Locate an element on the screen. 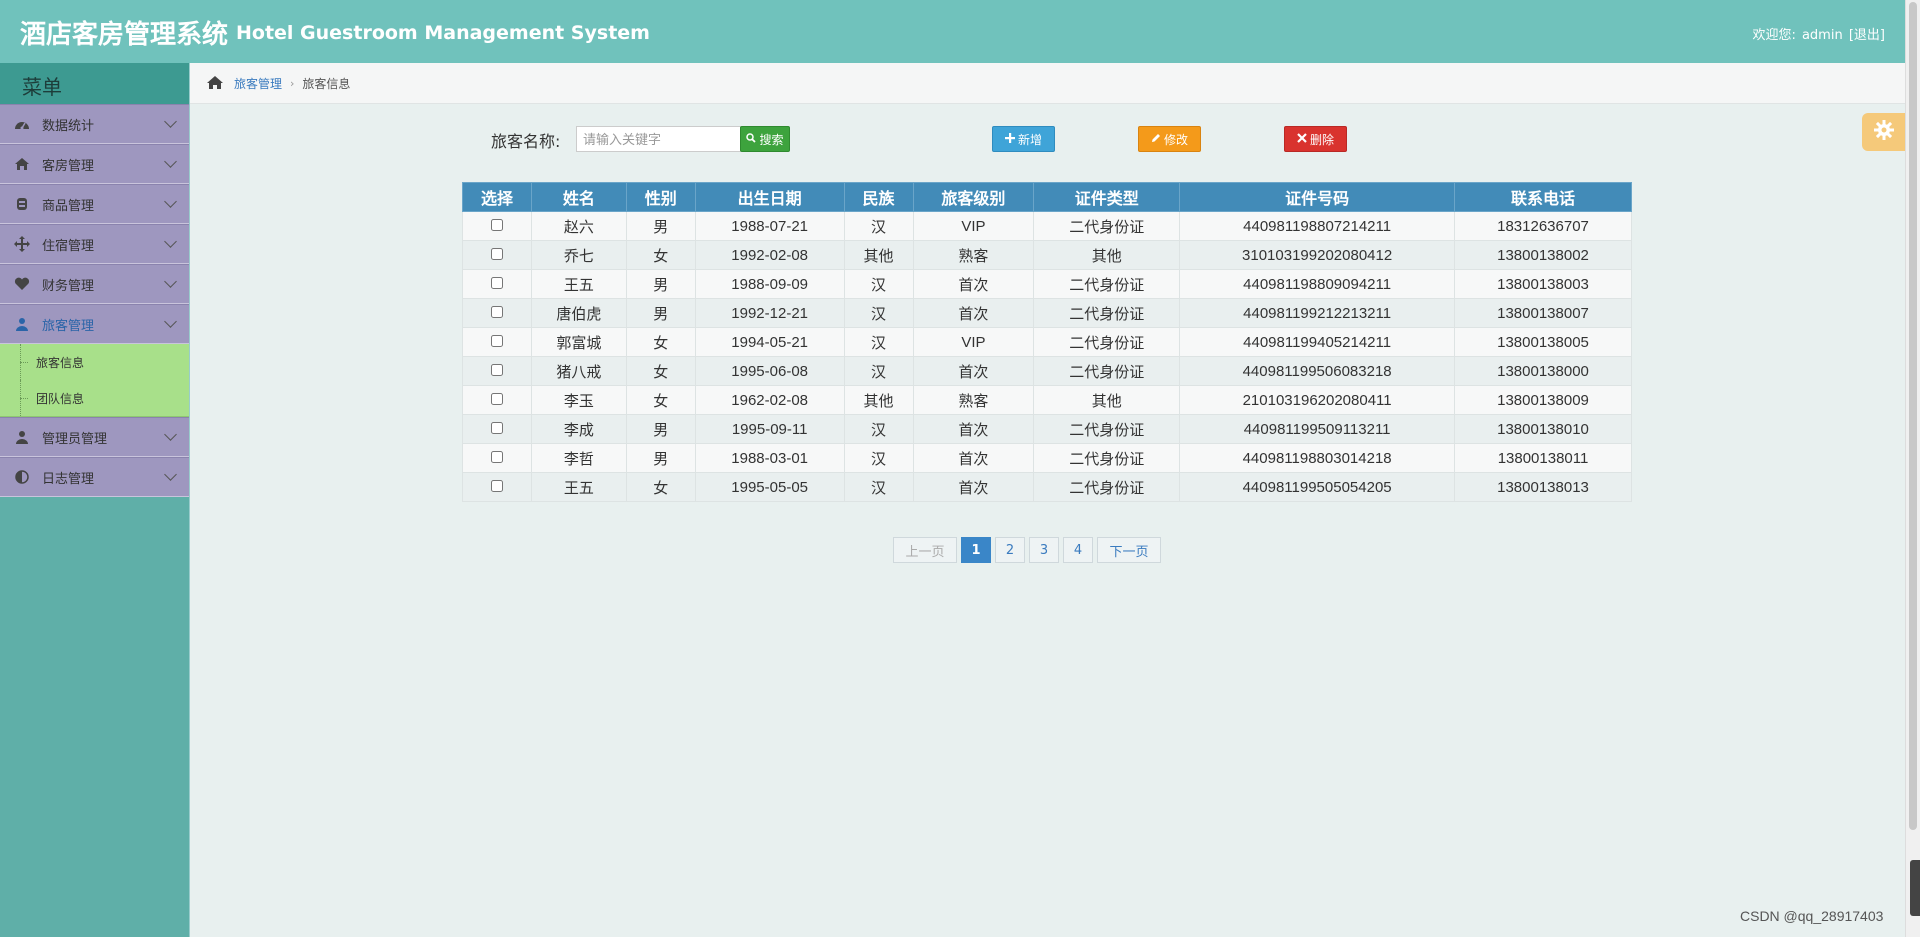  table-cell: 其他 is located at coordinates (878, 400).